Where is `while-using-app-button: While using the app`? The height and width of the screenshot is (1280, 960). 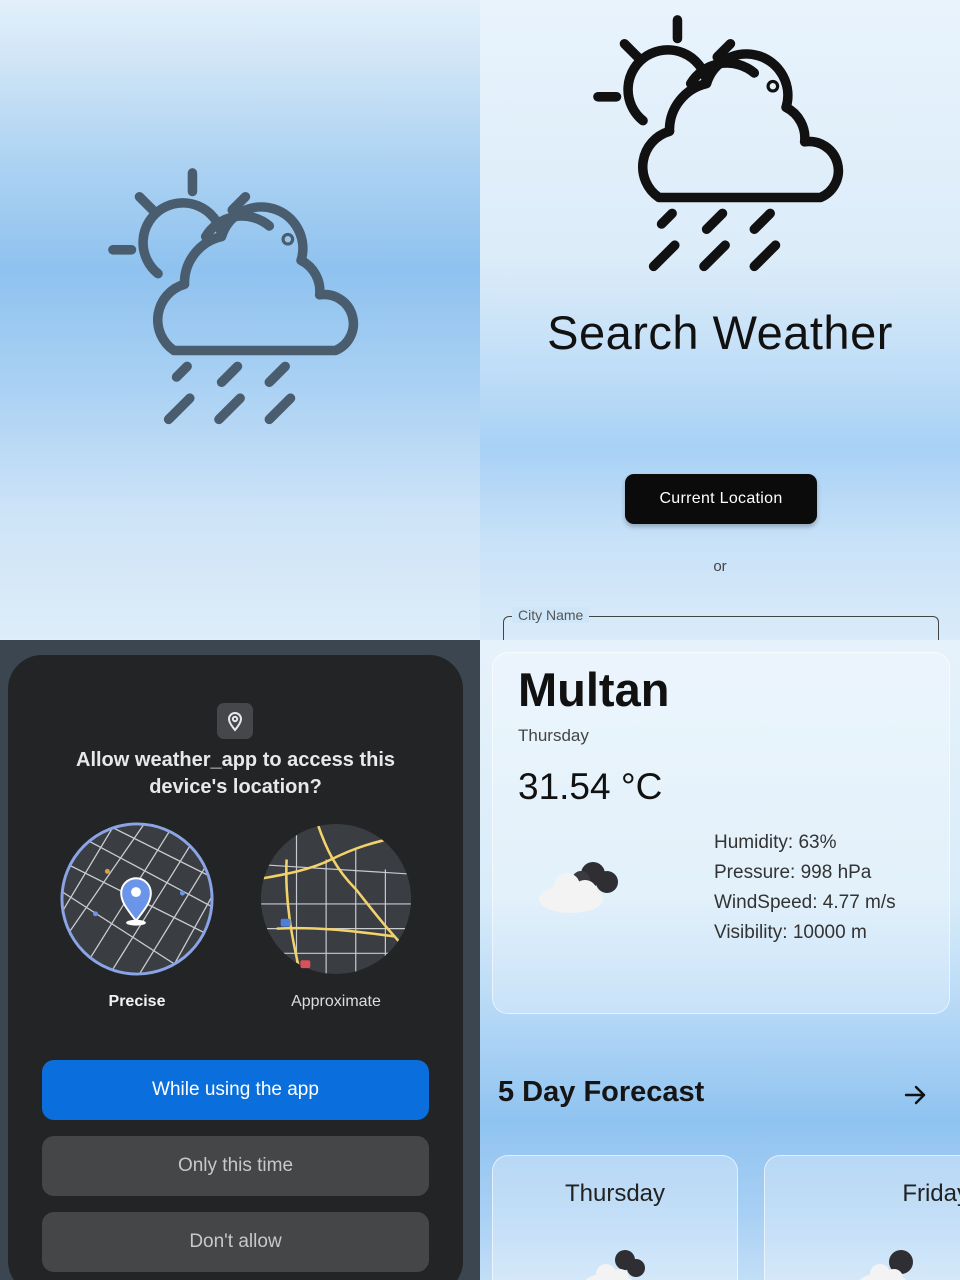
while-using-app-button: While using the app is located at coordinates (235, 1090).